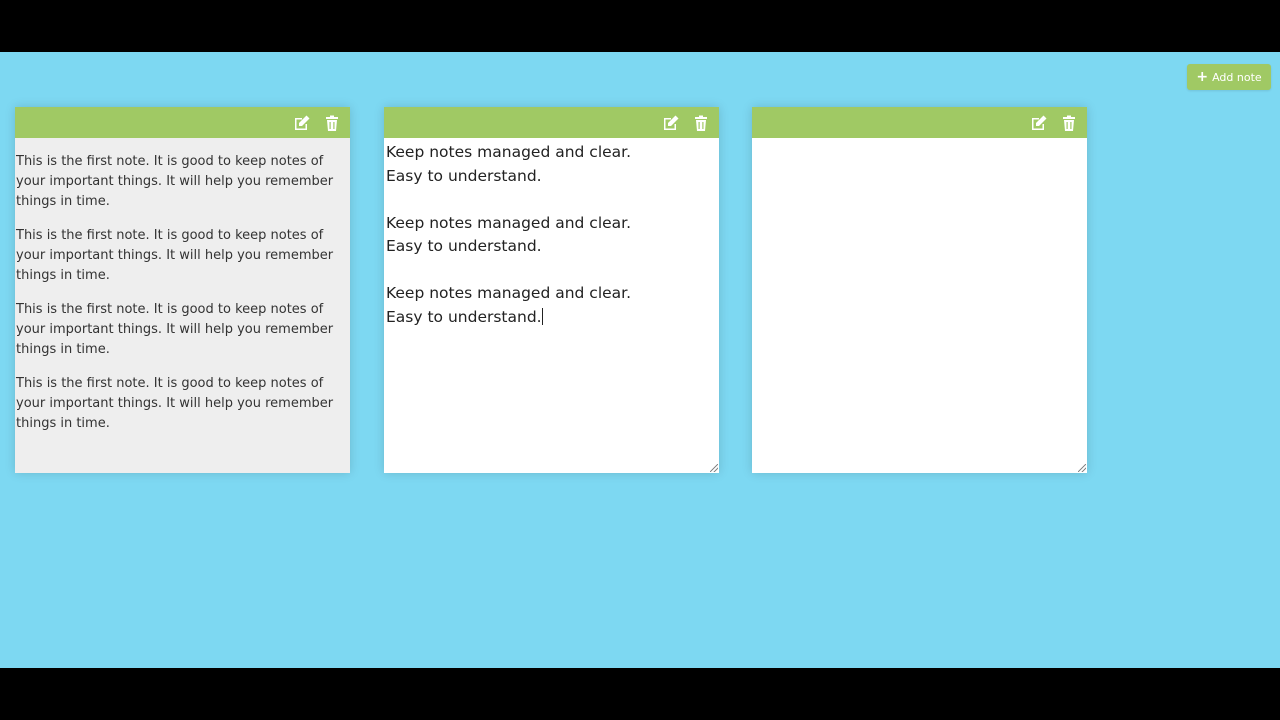 This screenshot has height=720, width=1280. What do you see at coordinates (919, 305) in the screenshot?
I see `note-textarea` at bounding box center [919, 305].